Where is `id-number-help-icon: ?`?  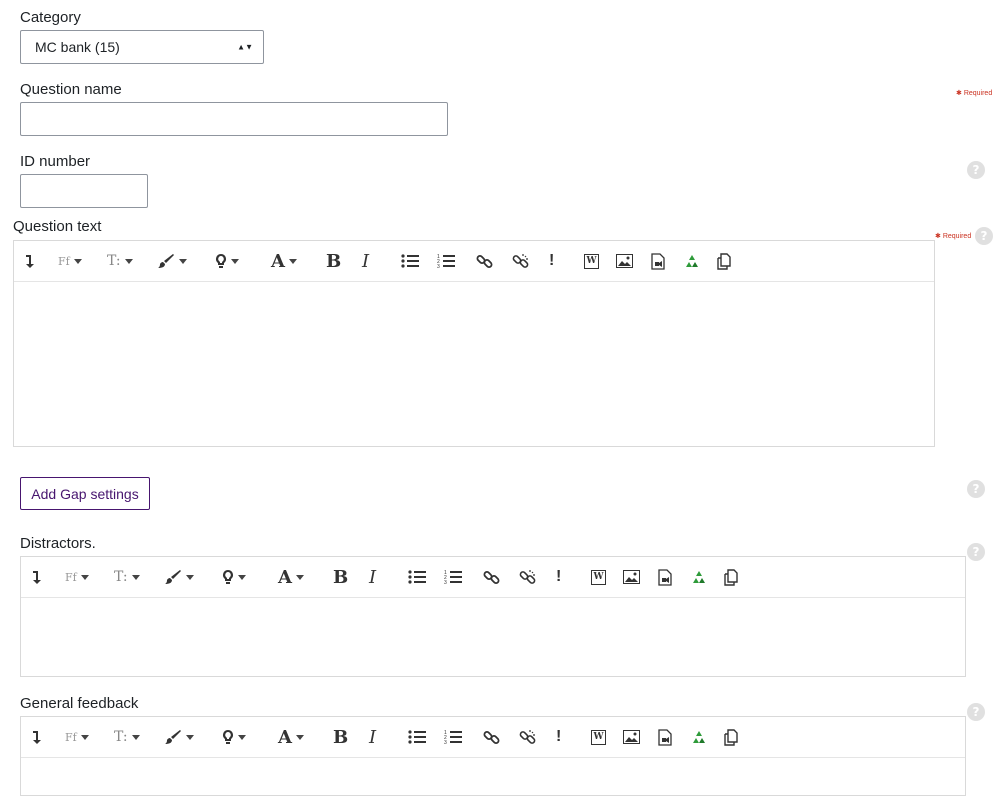
id-number-help-icon: ? is located at coordinates (976, 170).